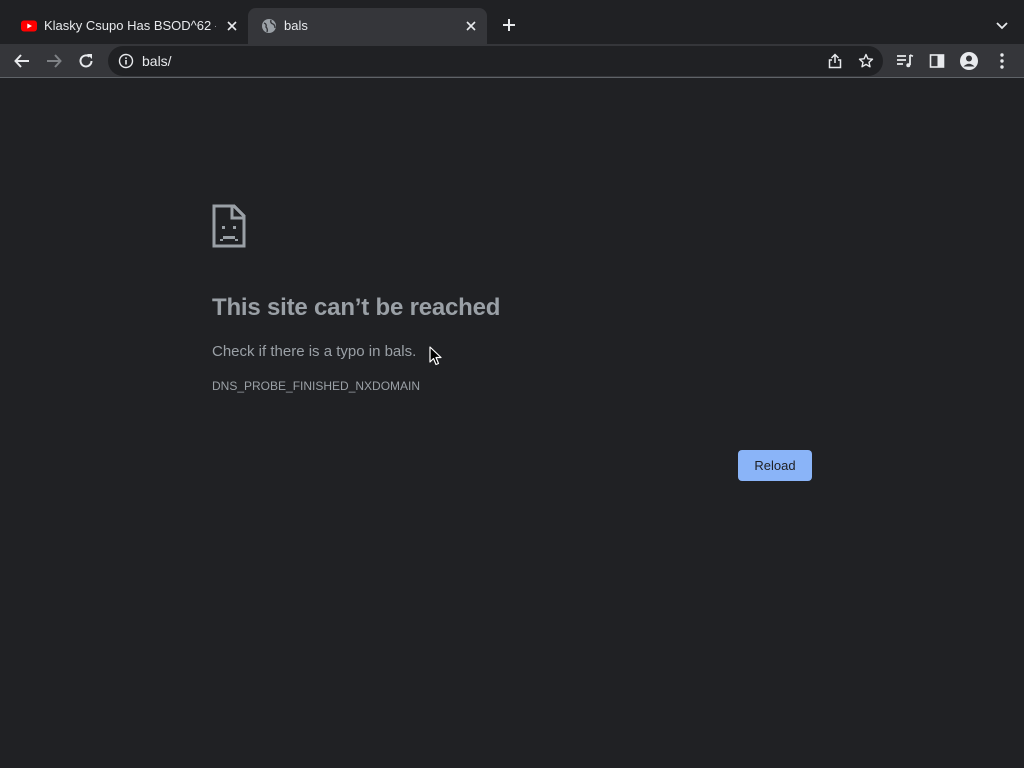 This screenshot has width=1024, height=768. What do you see at coordinates (314, 351) in the screenshot?
I see `error-message: Check if there is a typo in bals.` at bounding box center [314, 351].